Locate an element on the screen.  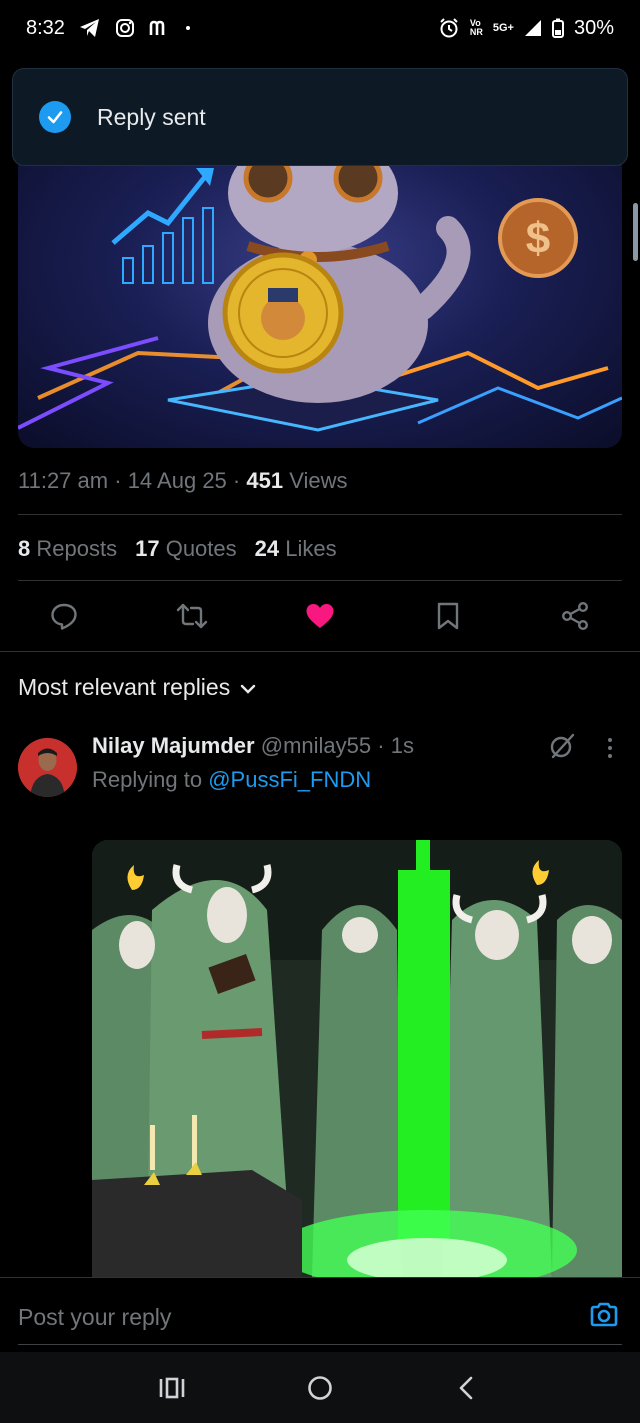
reply-author-handle: @mnilay55 is located at coordinates (316, 745).